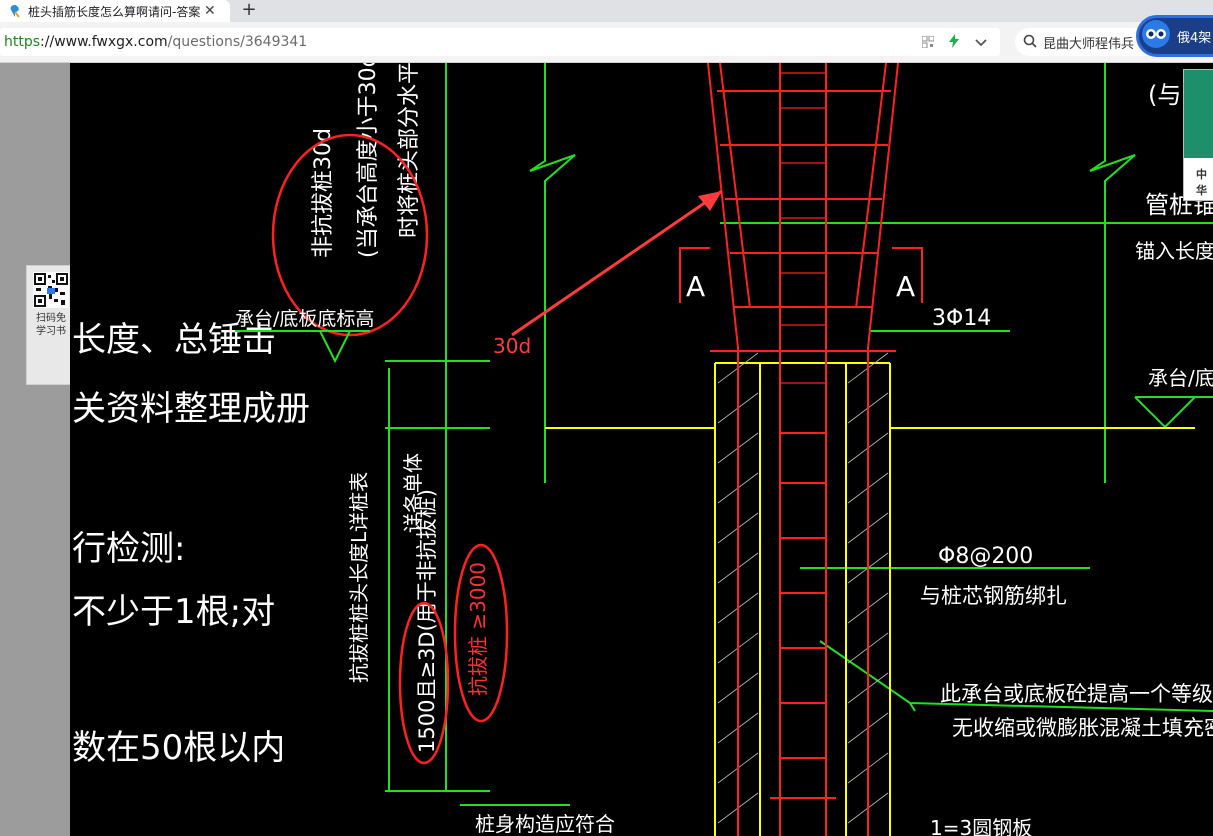 The image size is (1213, 836). Describe the element at coordinates (173, 612) in the screenshot. I see `left-text-4: 不少于1根;对` at that location.